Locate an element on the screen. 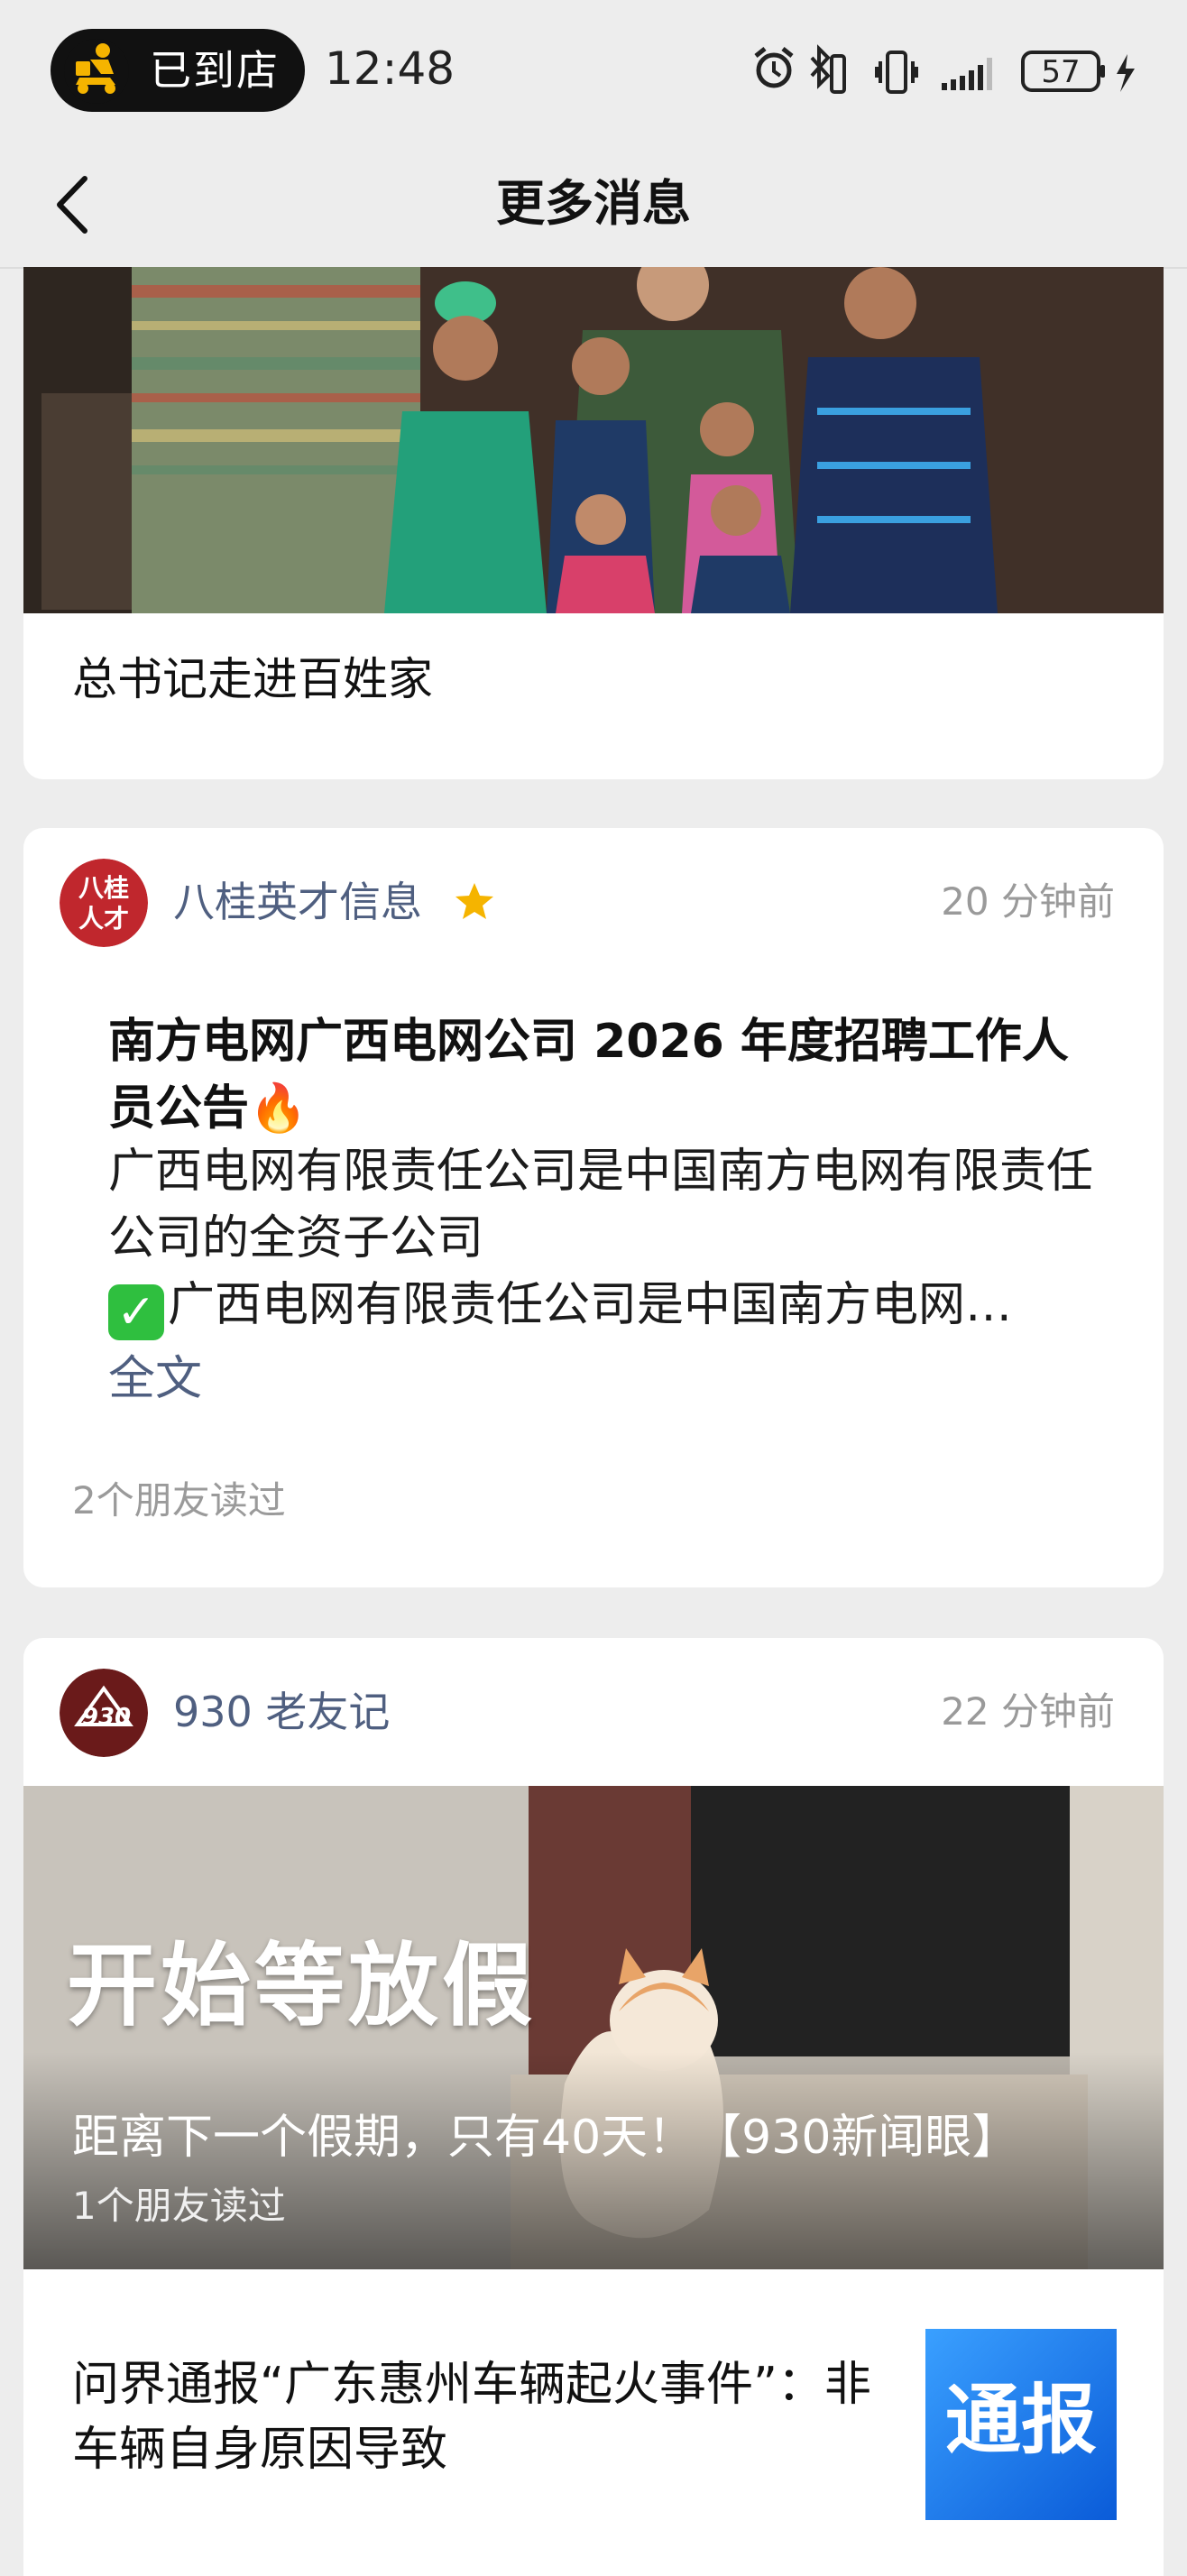 Image resolution: width=1187 pixels, height=2576 pixels. news-item-title: 问界通报“广东惠州车辆起火事件”：非车辆自身原因导致 is located at coordinates (487, 2417).